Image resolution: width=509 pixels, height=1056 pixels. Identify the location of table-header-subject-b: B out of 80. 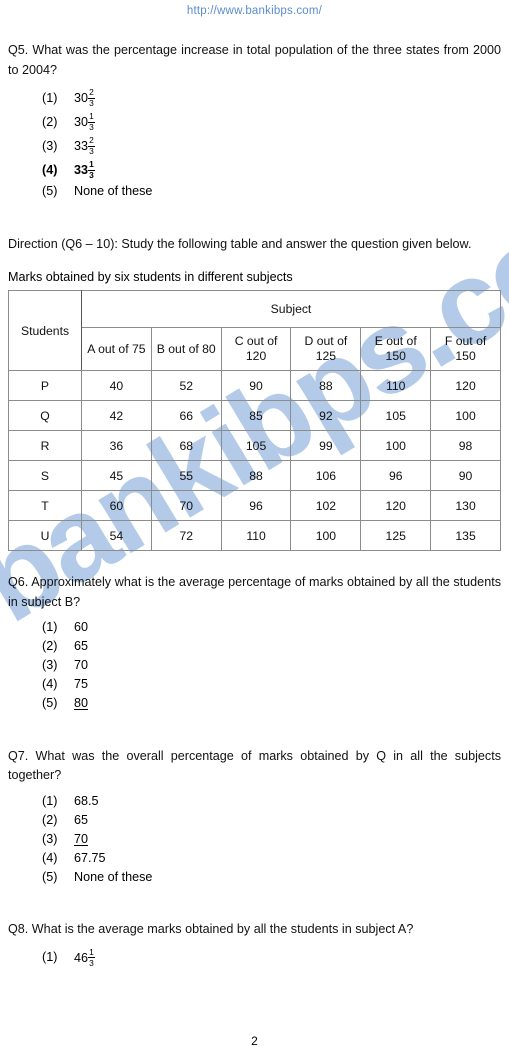
(186, 349).